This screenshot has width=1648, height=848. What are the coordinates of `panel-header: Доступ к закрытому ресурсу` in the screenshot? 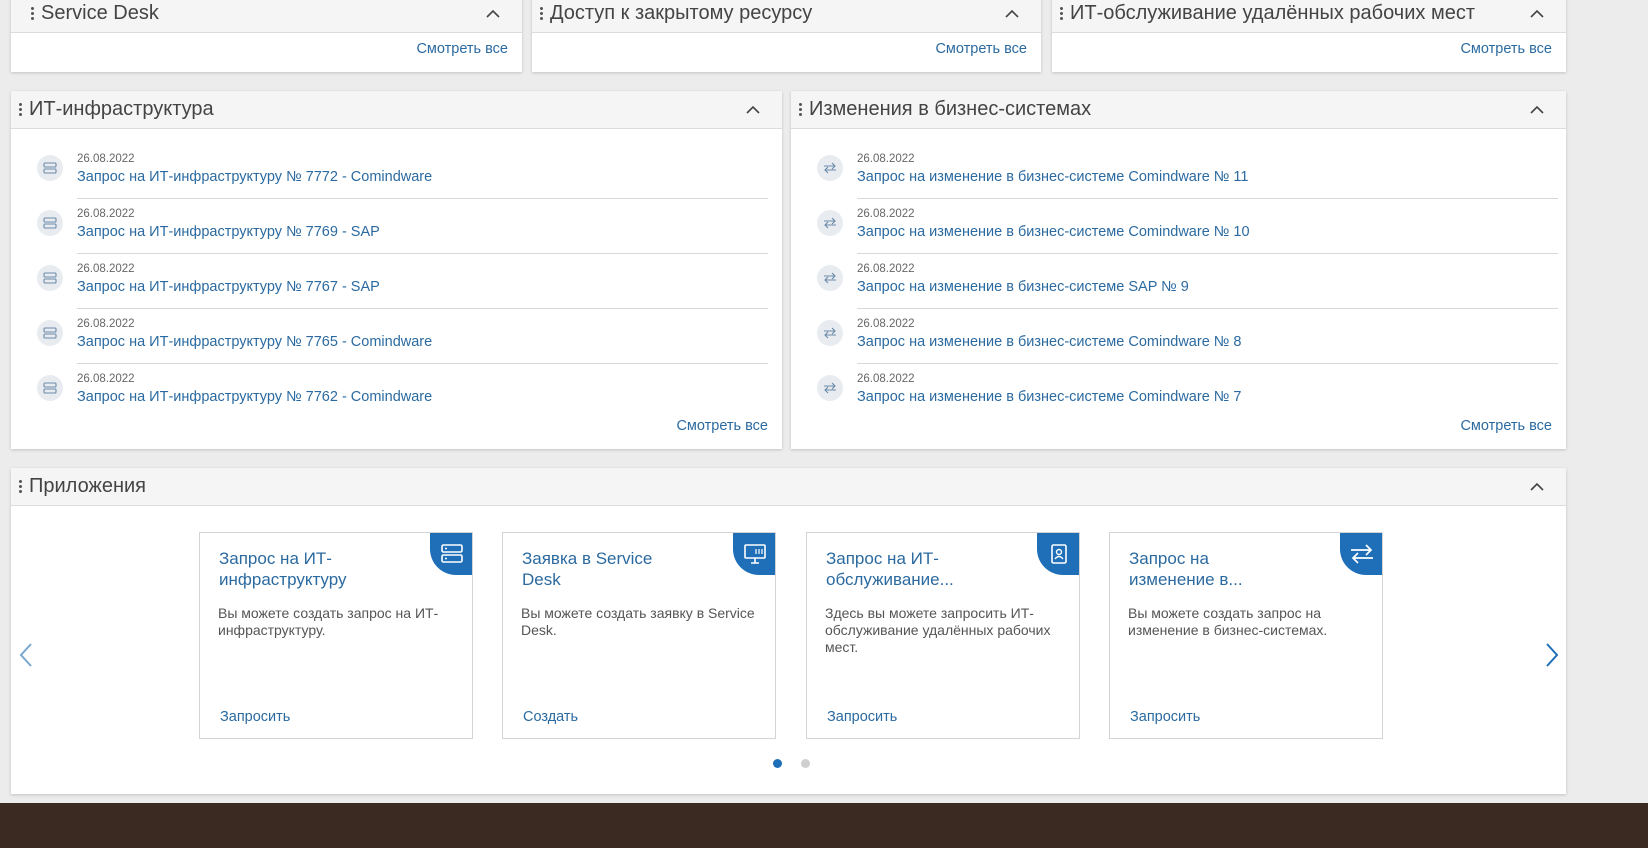 It's located at (786, 16).